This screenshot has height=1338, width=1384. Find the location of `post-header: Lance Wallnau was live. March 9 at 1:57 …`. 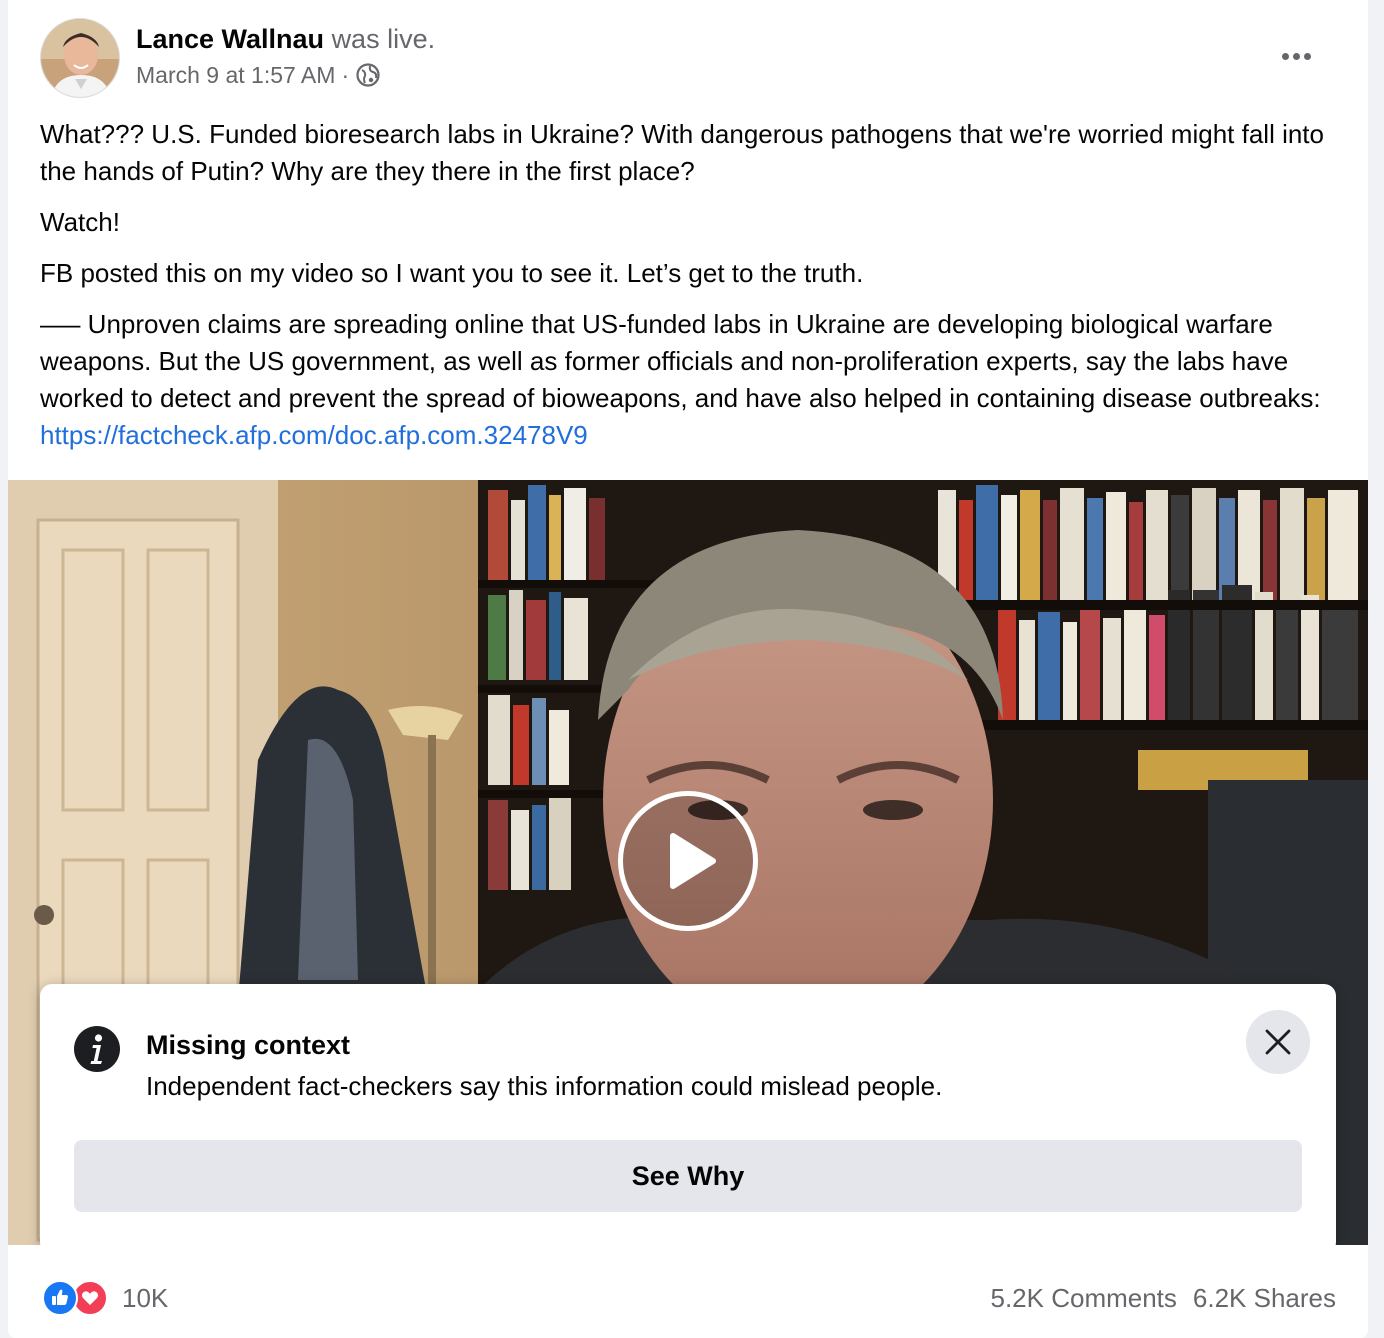

post-header: Lance Wallnau was live. March 9 at 1:57 … is located at coordinates (688, 59).